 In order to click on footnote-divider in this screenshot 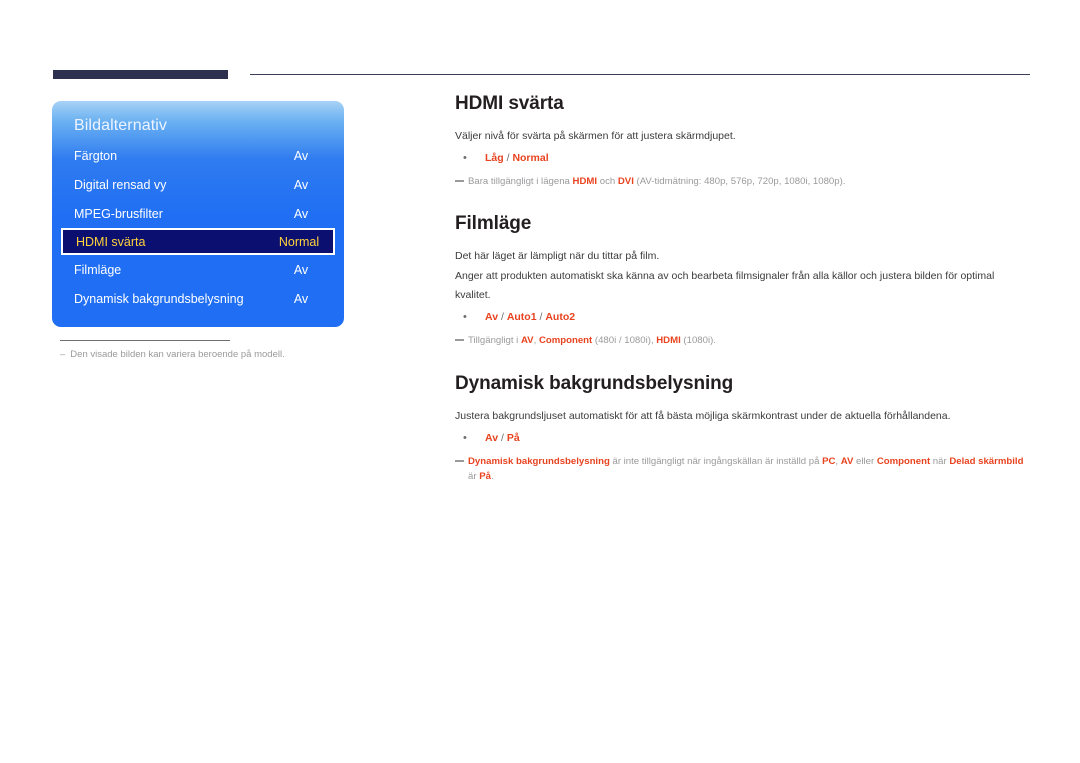, I will do `click(145, 340)`.